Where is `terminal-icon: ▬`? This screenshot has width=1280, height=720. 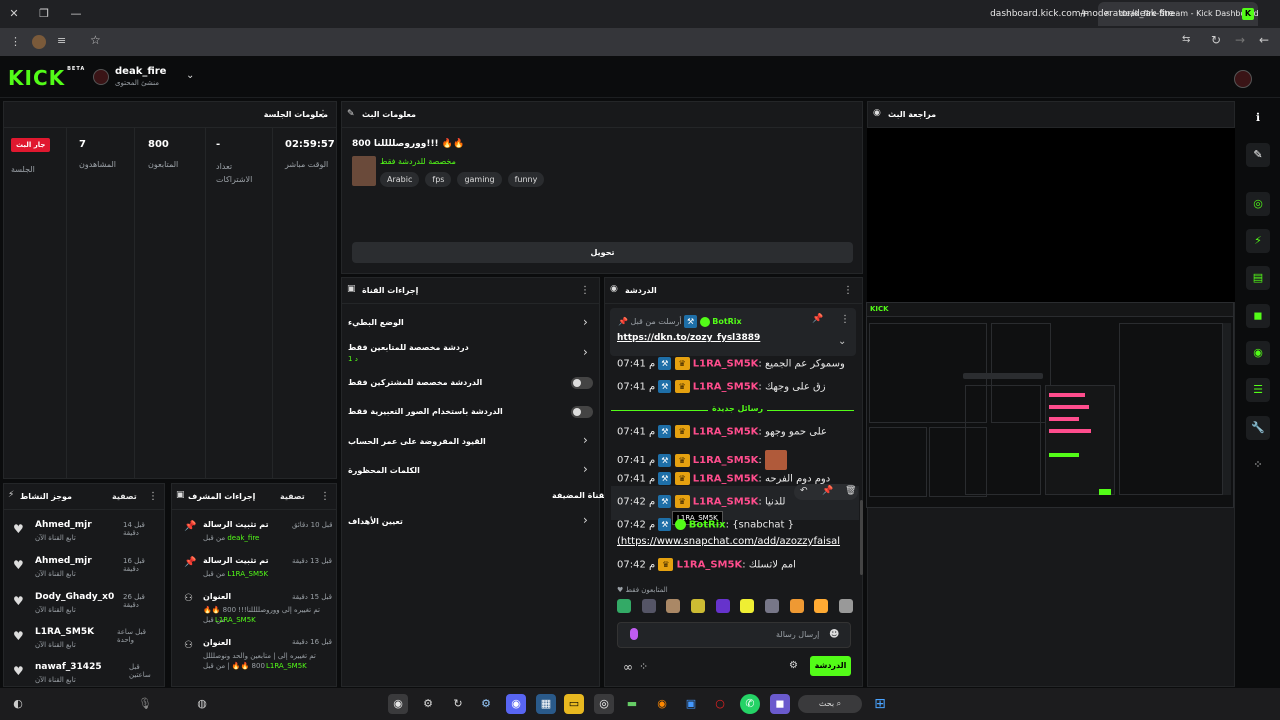 terminal-icon: ▬ is located at coordinates (632, 704).